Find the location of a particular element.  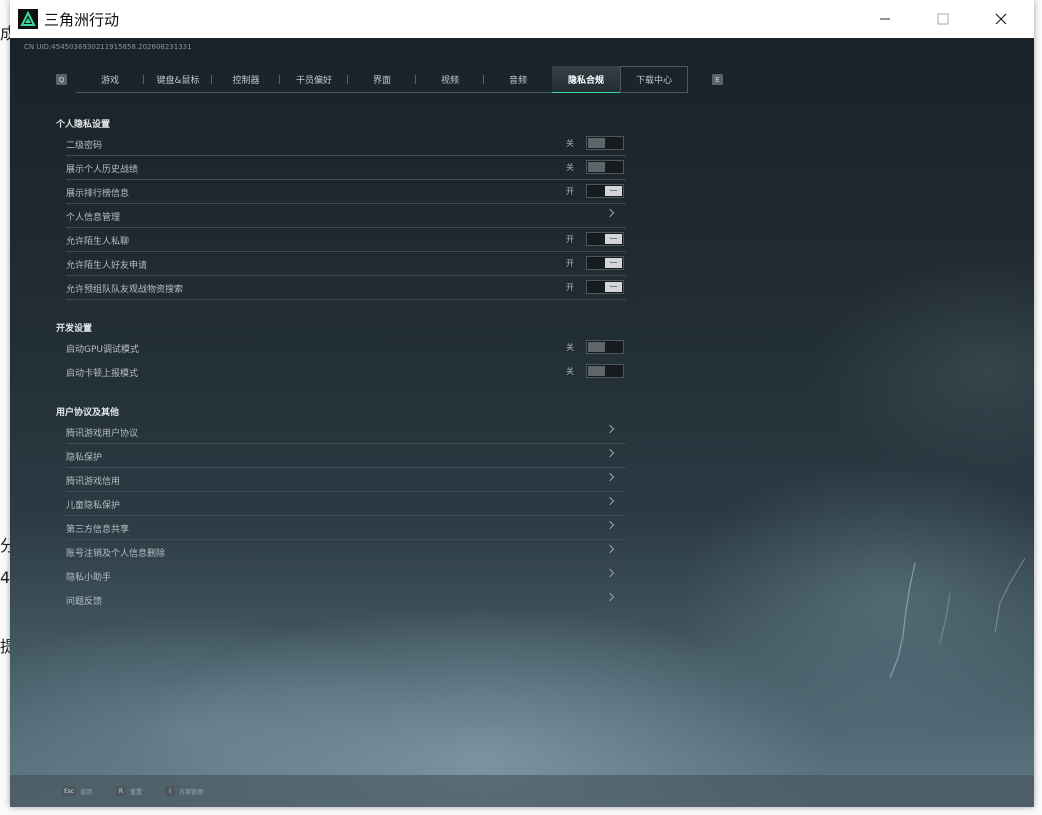

tab-audio: 音频 is located at coordinates (518, 79).